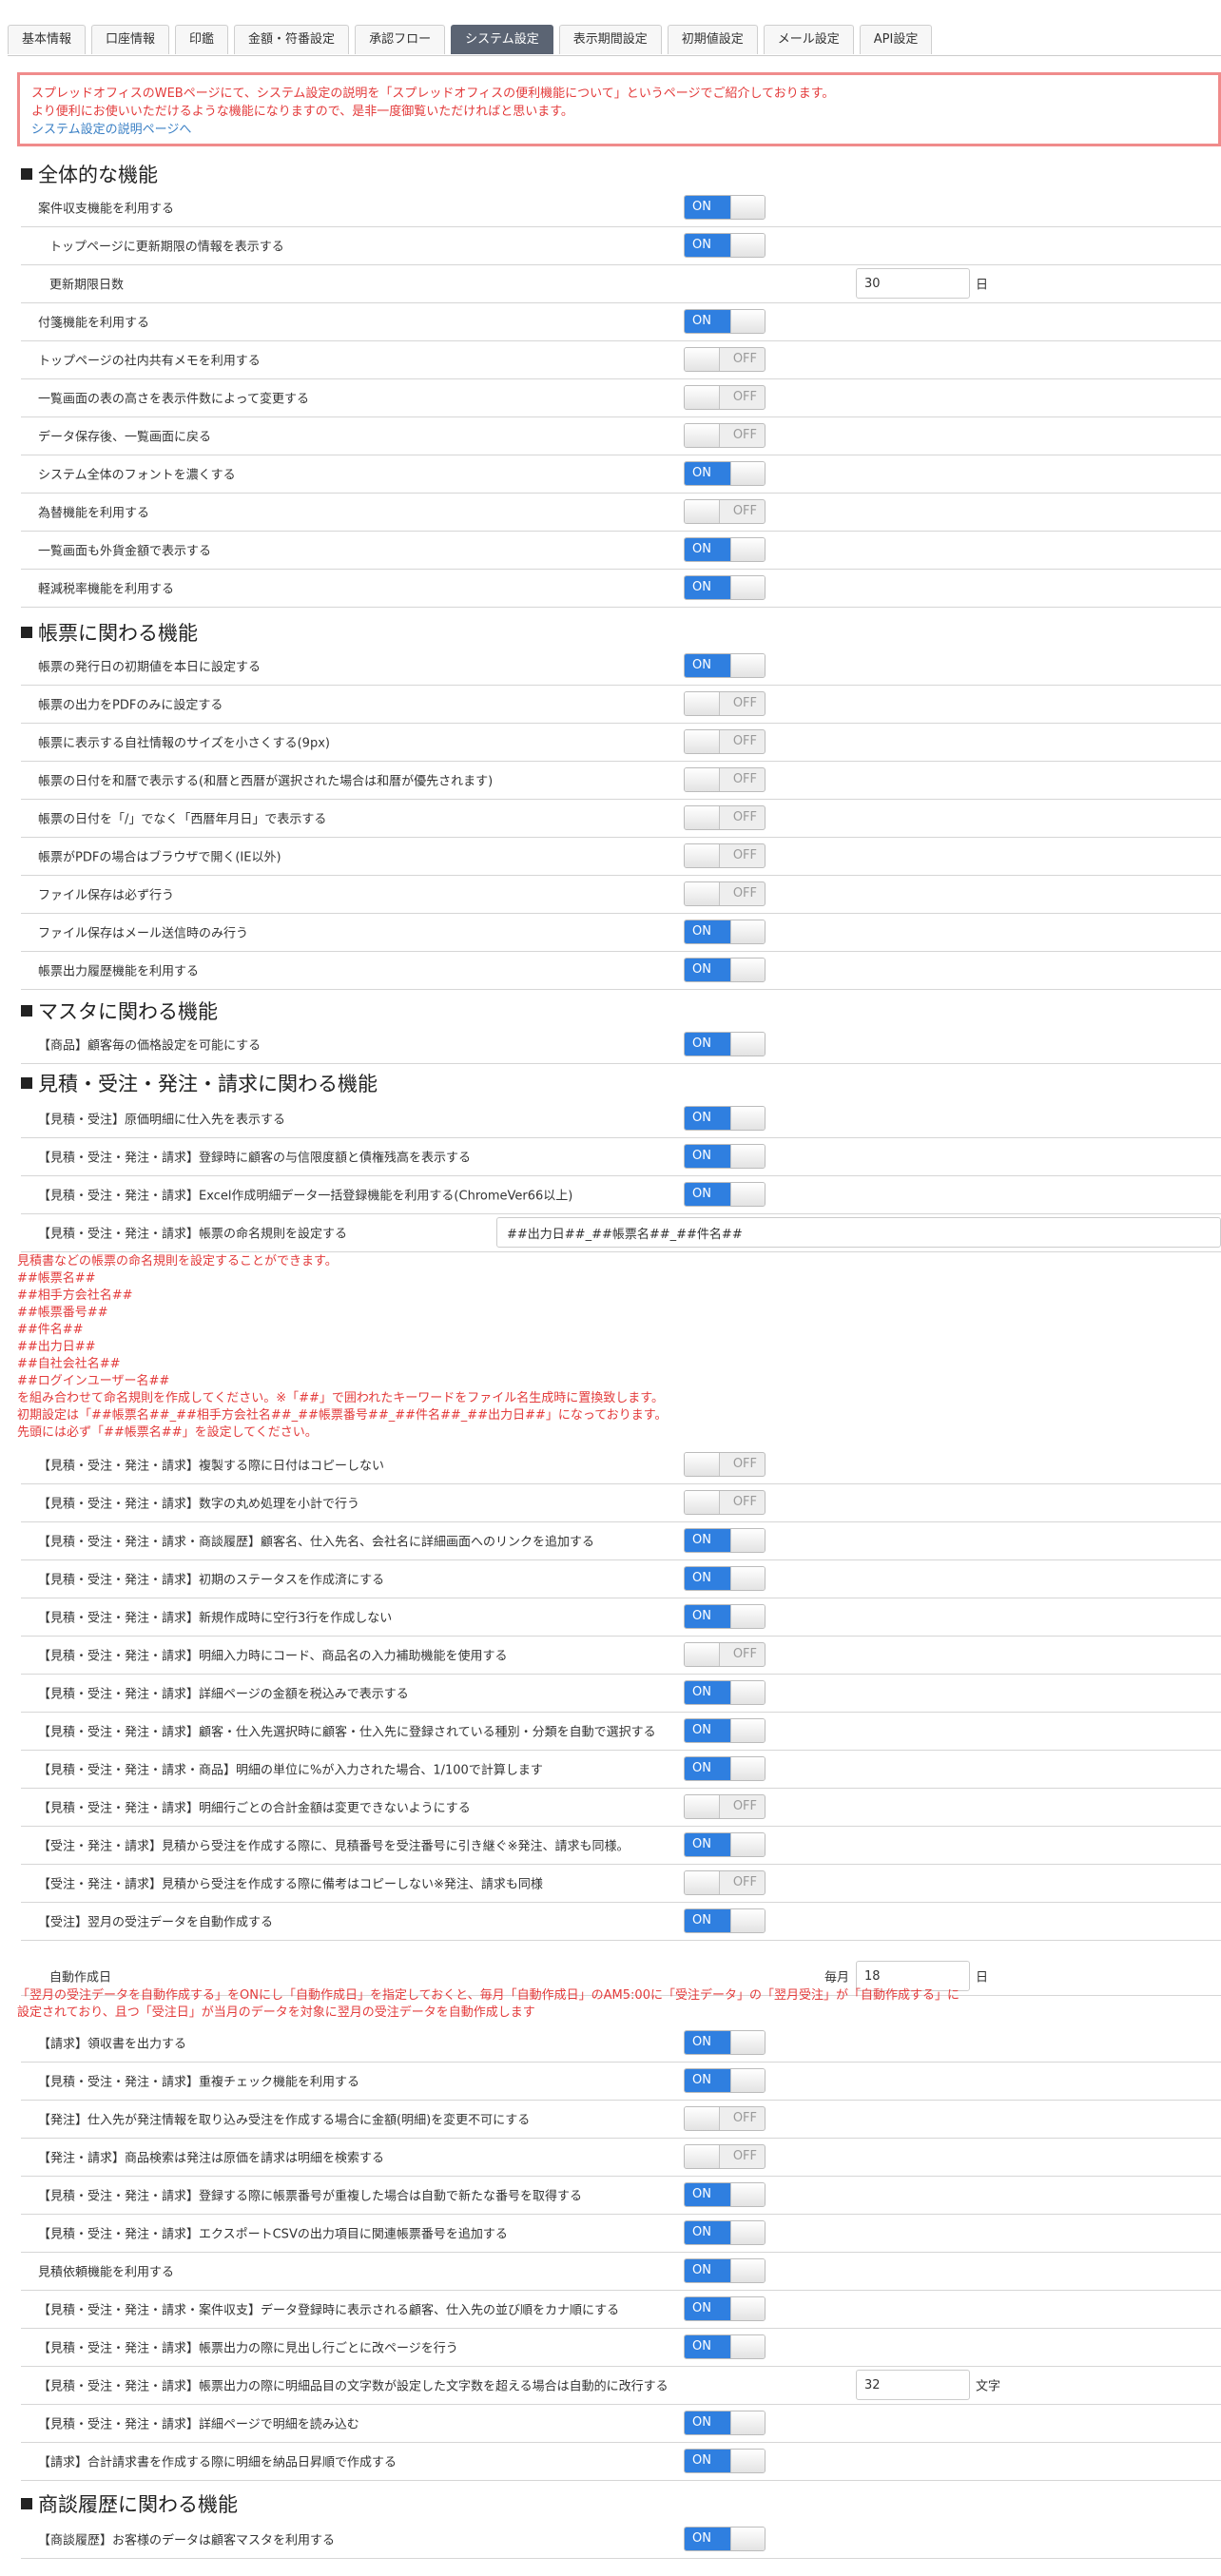 The image size is (1221, 2576). Describe the element at coordinates (725, 1654) in the screenshot. I see `toggle-switch-30: ONOFF` at that location.